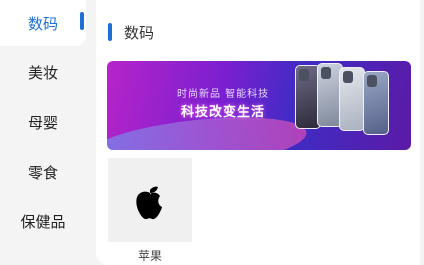  Describe the element at coordinates (223, 94) in the screenshot. I see `banner-subtitle: 时尚新品 智能科技` at that location.